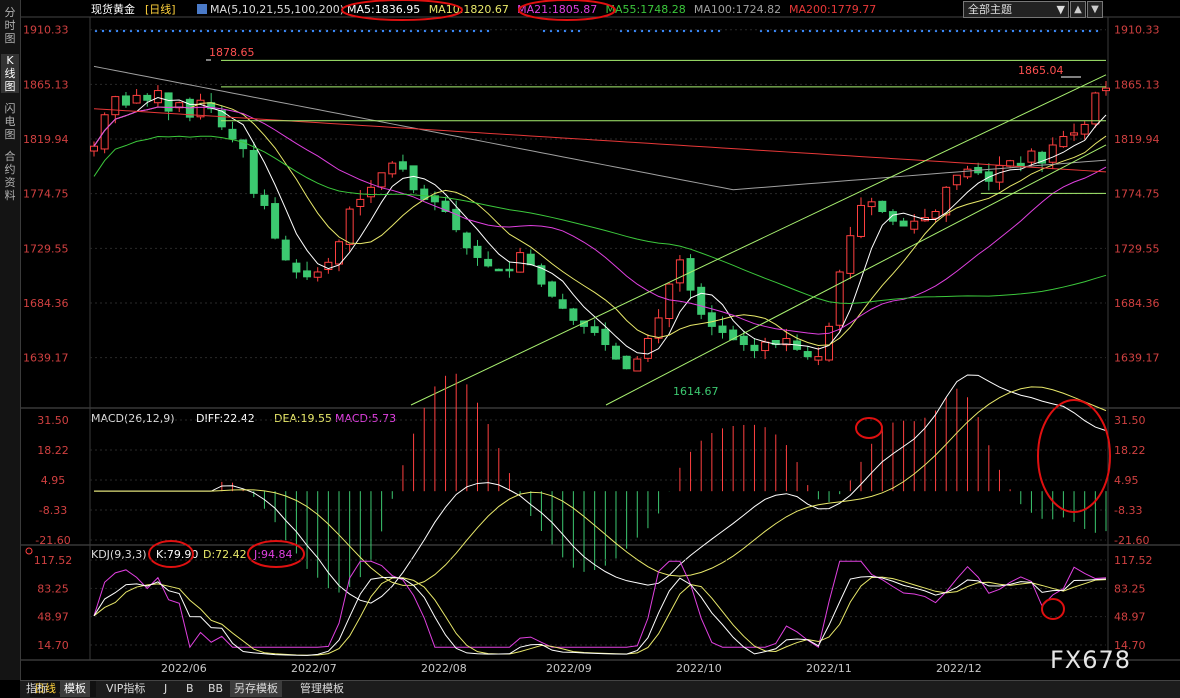 This screenshot has width=1180, height=698. Describe the element at coordinates (53, 560) in the screenshot. I see `kdj-tick-left: 117.52` at that location.